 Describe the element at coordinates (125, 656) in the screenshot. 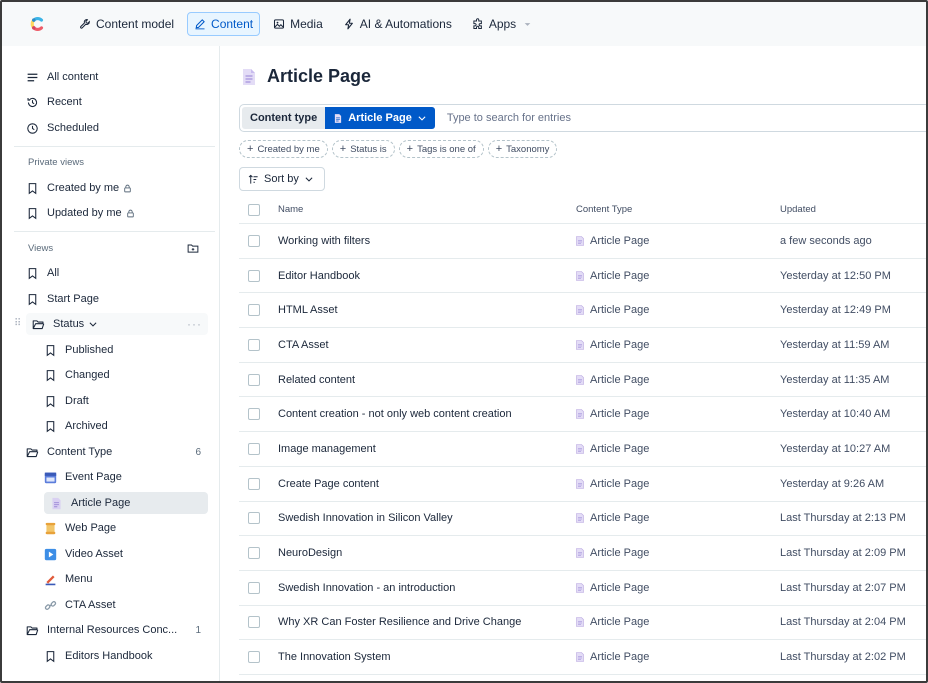

I see `sidebar-item-editors-handbook: Editors Handbook` at that location.